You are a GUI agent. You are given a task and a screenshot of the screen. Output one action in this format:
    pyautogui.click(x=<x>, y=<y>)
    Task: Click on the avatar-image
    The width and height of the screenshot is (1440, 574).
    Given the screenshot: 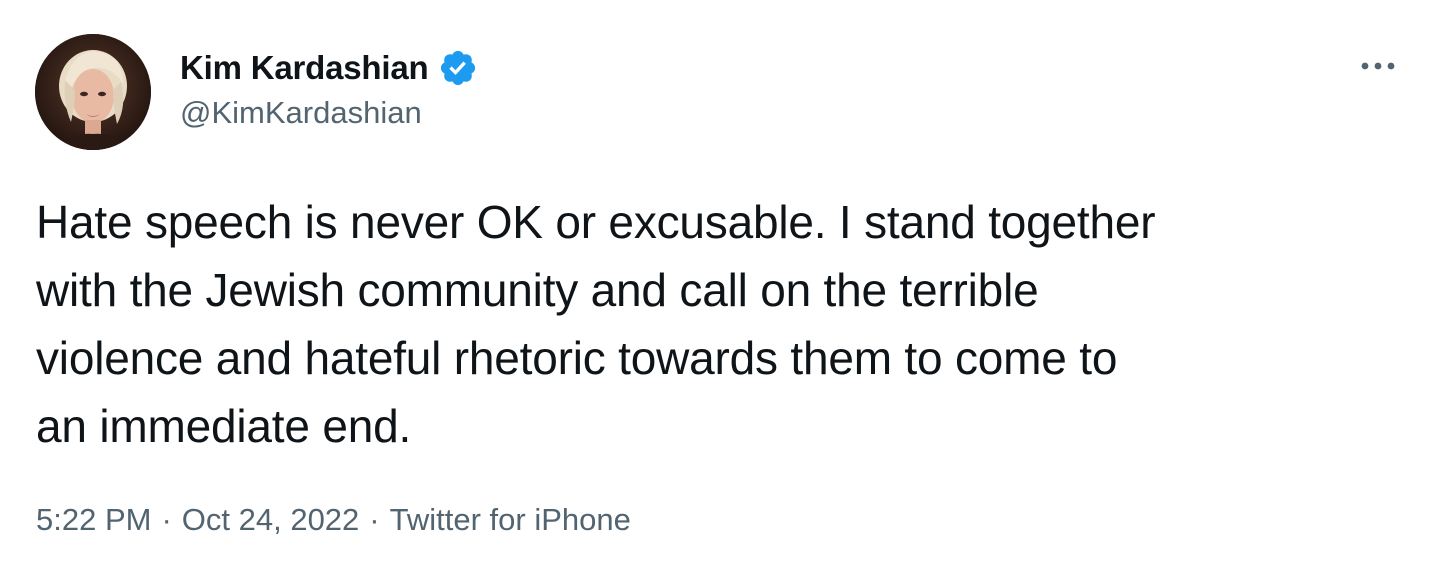 What is the action you would take?
    pyautogui.click(x=93, y=92)
    